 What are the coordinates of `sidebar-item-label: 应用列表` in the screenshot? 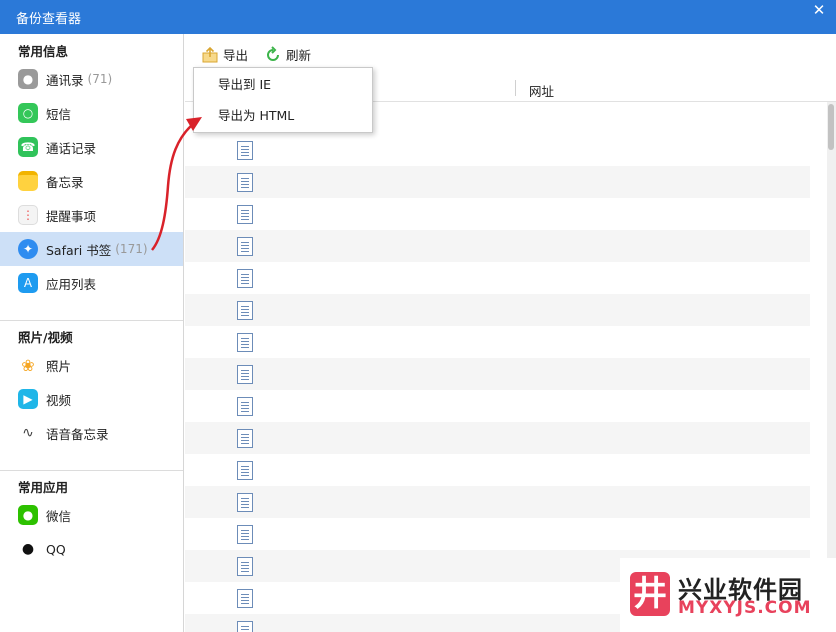 It's located at (71, 284).